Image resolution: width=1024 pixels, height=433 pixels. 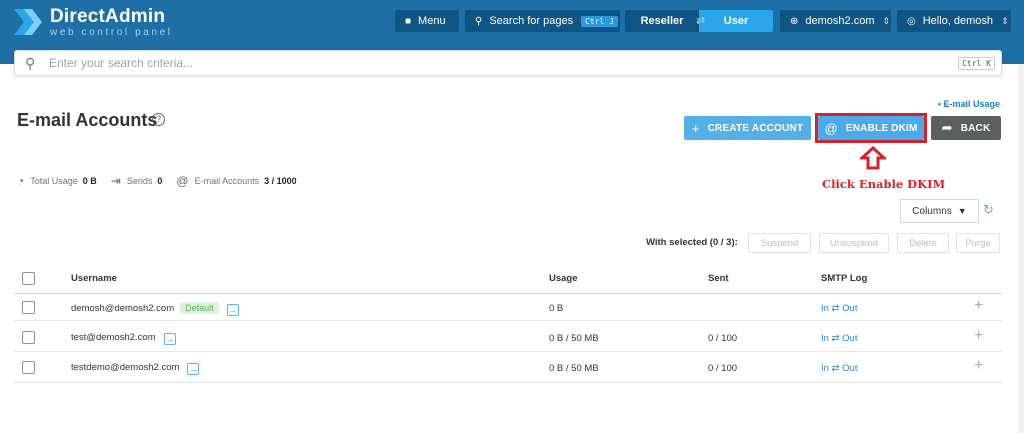 What do you see at coordinates (600, 21) in the screenshot?
I see `search-pages-shortcut: Ctrl J` at bounding box center [600, 21].